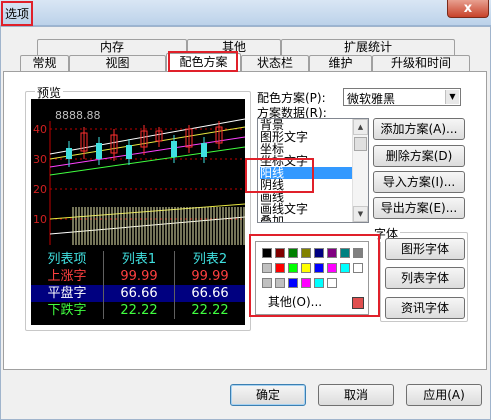  I want to click on y-tick-10: 10, so click(40, 219).